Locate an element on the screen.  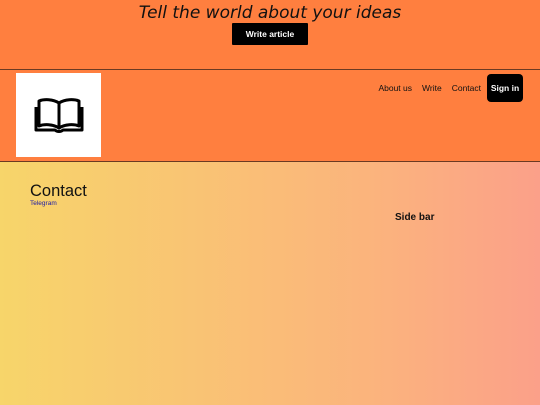
nav-contact: Contact is located at coordinates (466, 88).